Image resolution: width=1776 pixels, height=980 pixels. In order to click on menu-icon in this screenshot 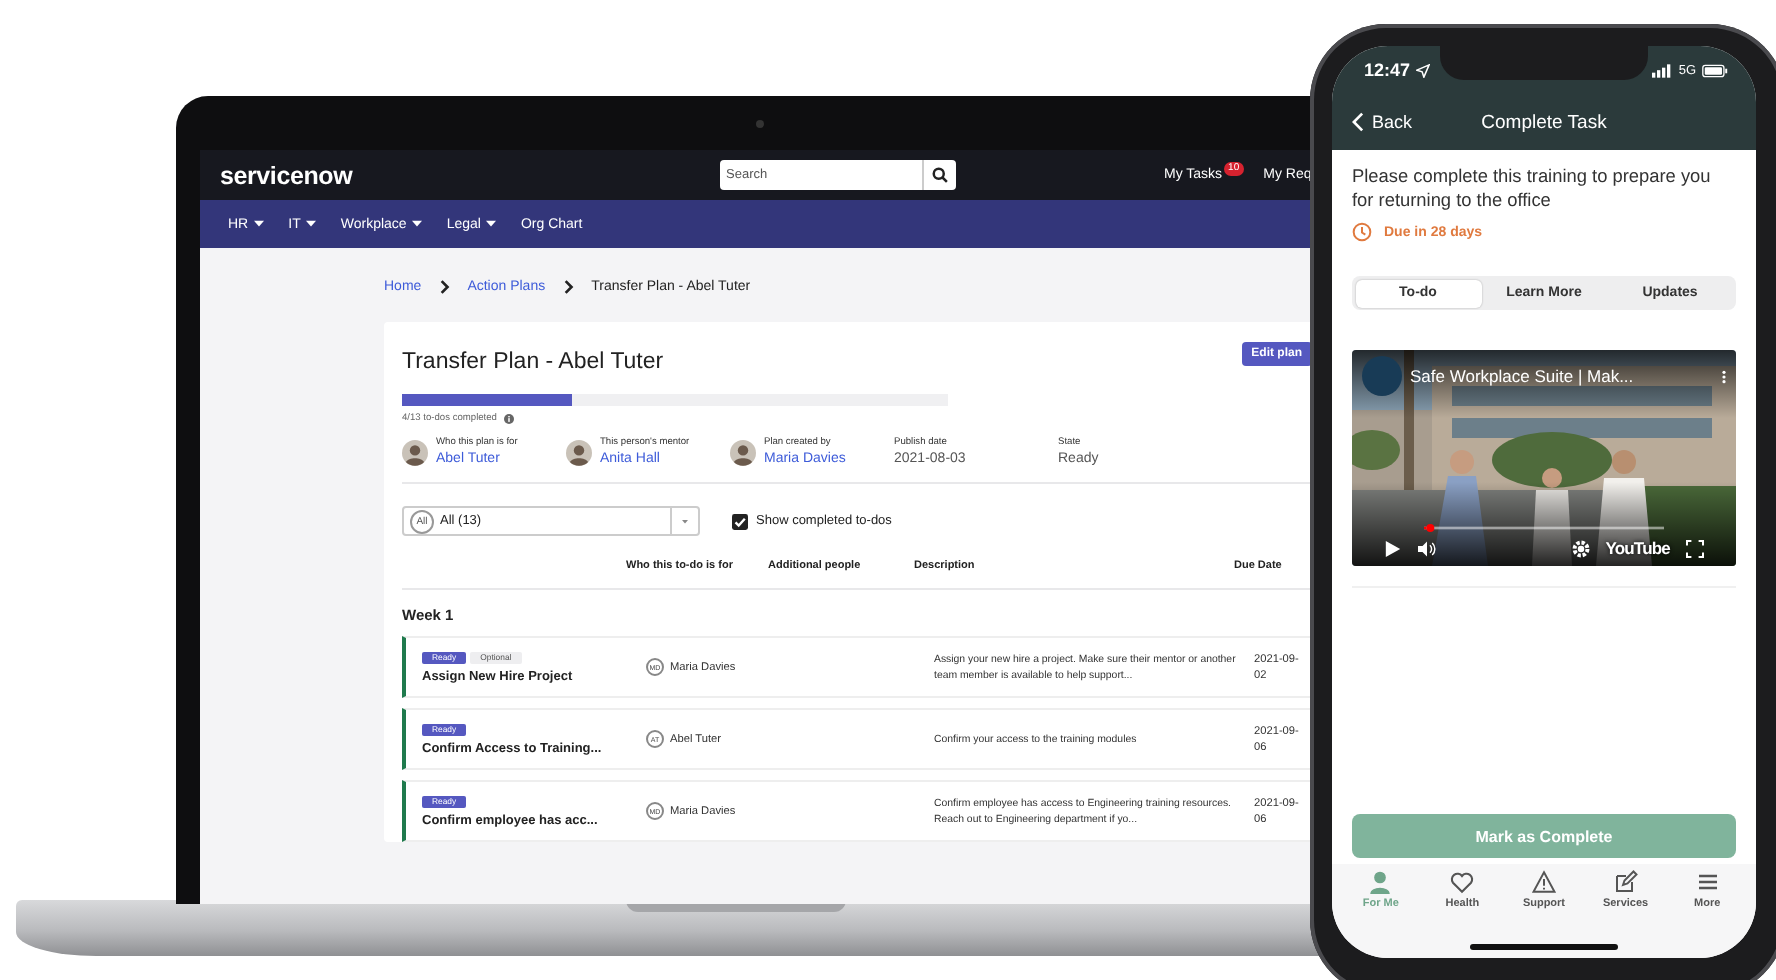, I will do `click(1707, 882)`.